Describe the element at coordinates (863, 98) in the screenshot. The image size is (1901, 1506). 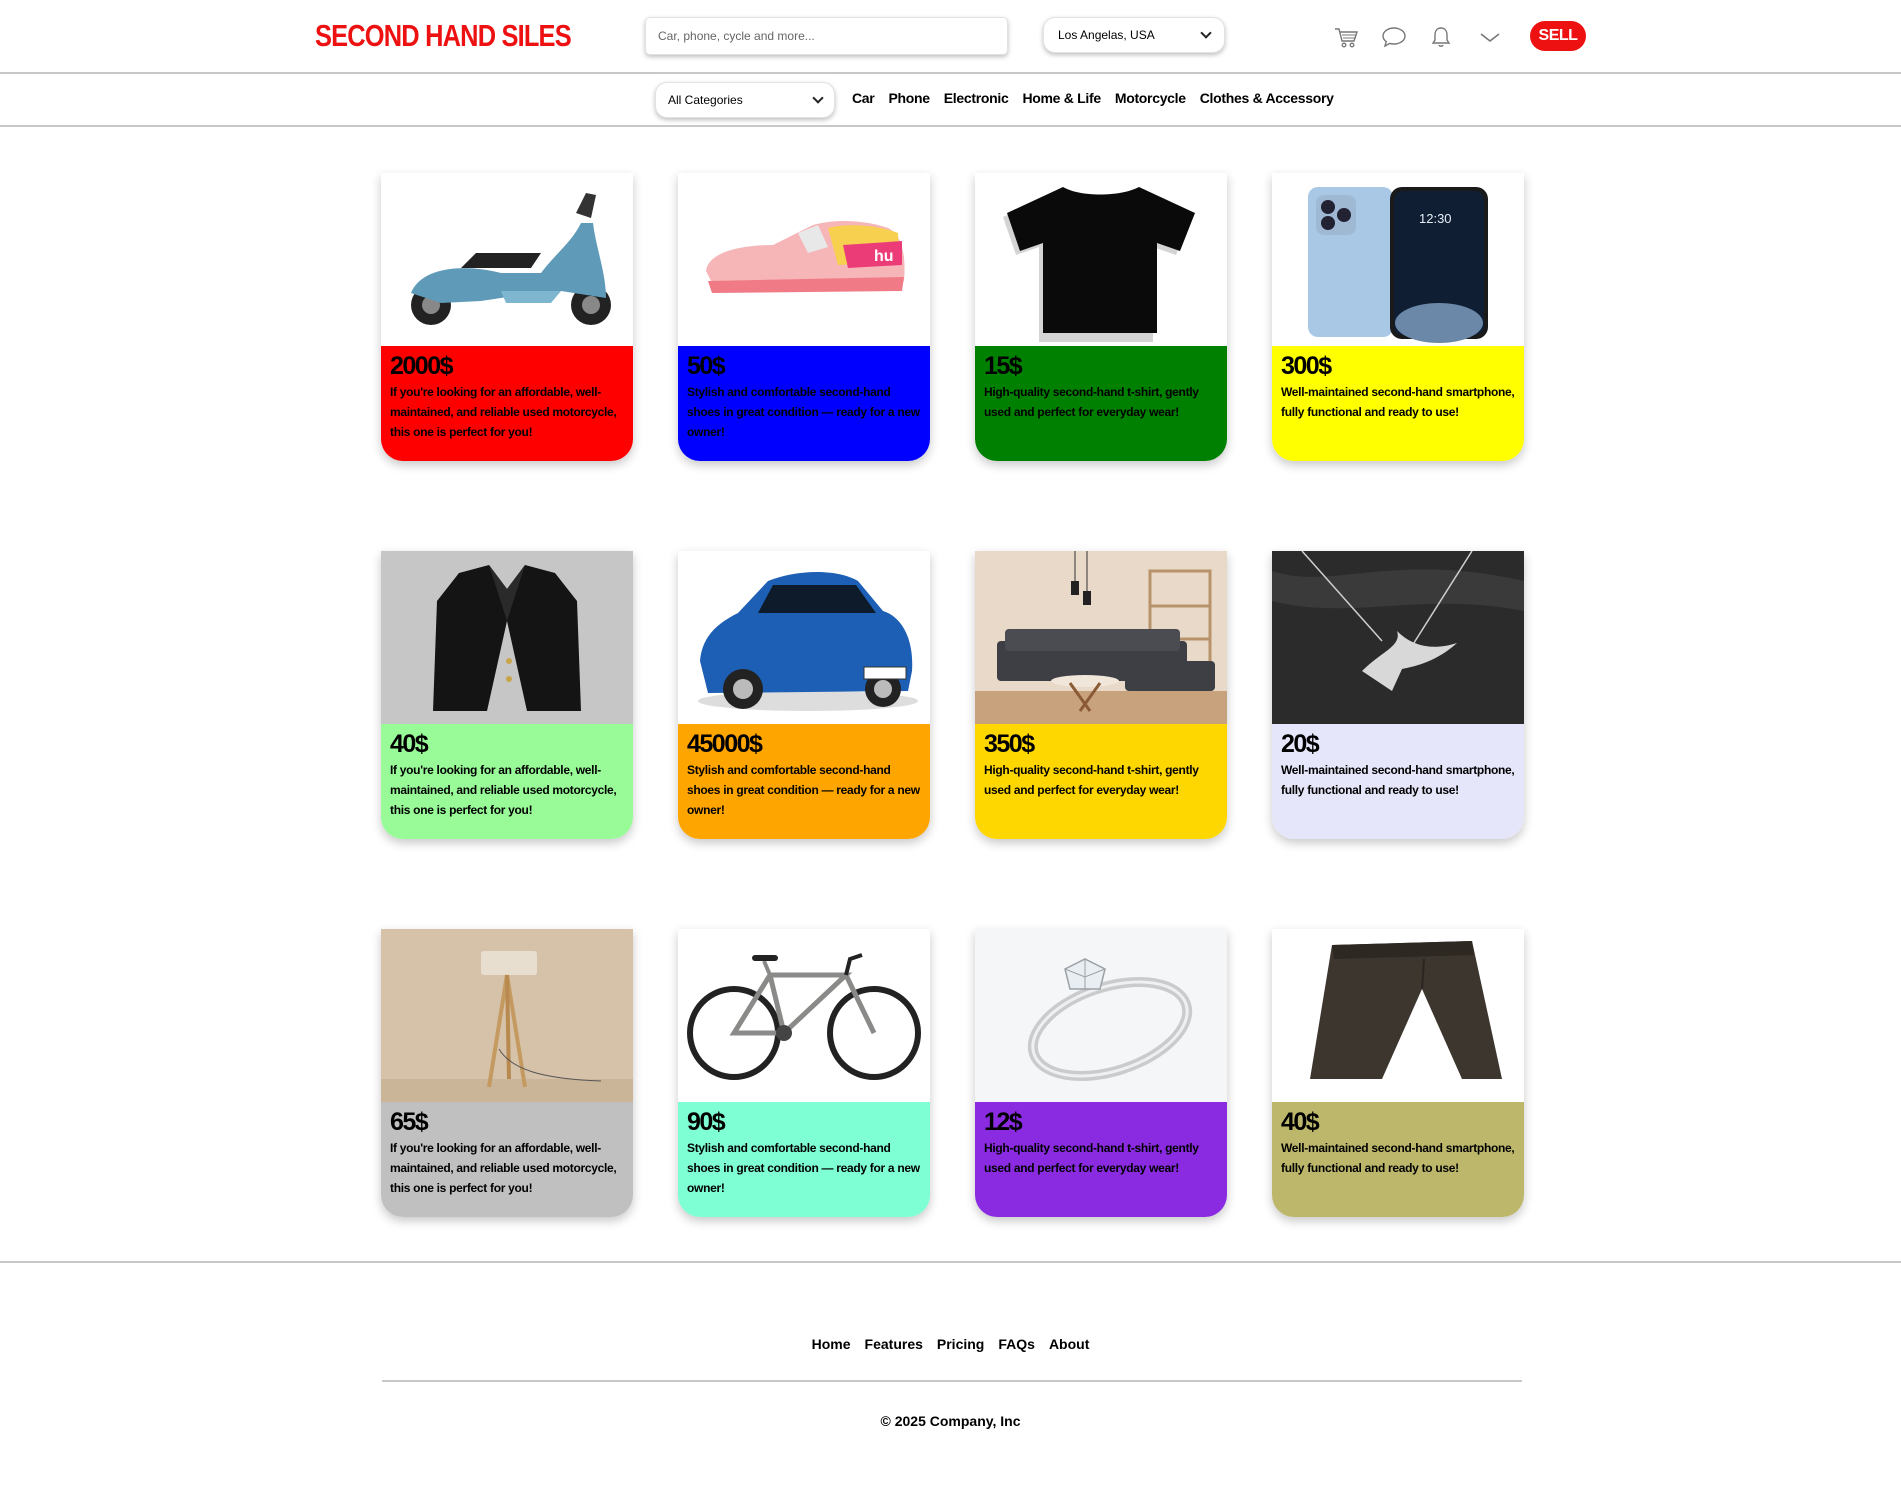
I see `category-link-car: Car` at that location.